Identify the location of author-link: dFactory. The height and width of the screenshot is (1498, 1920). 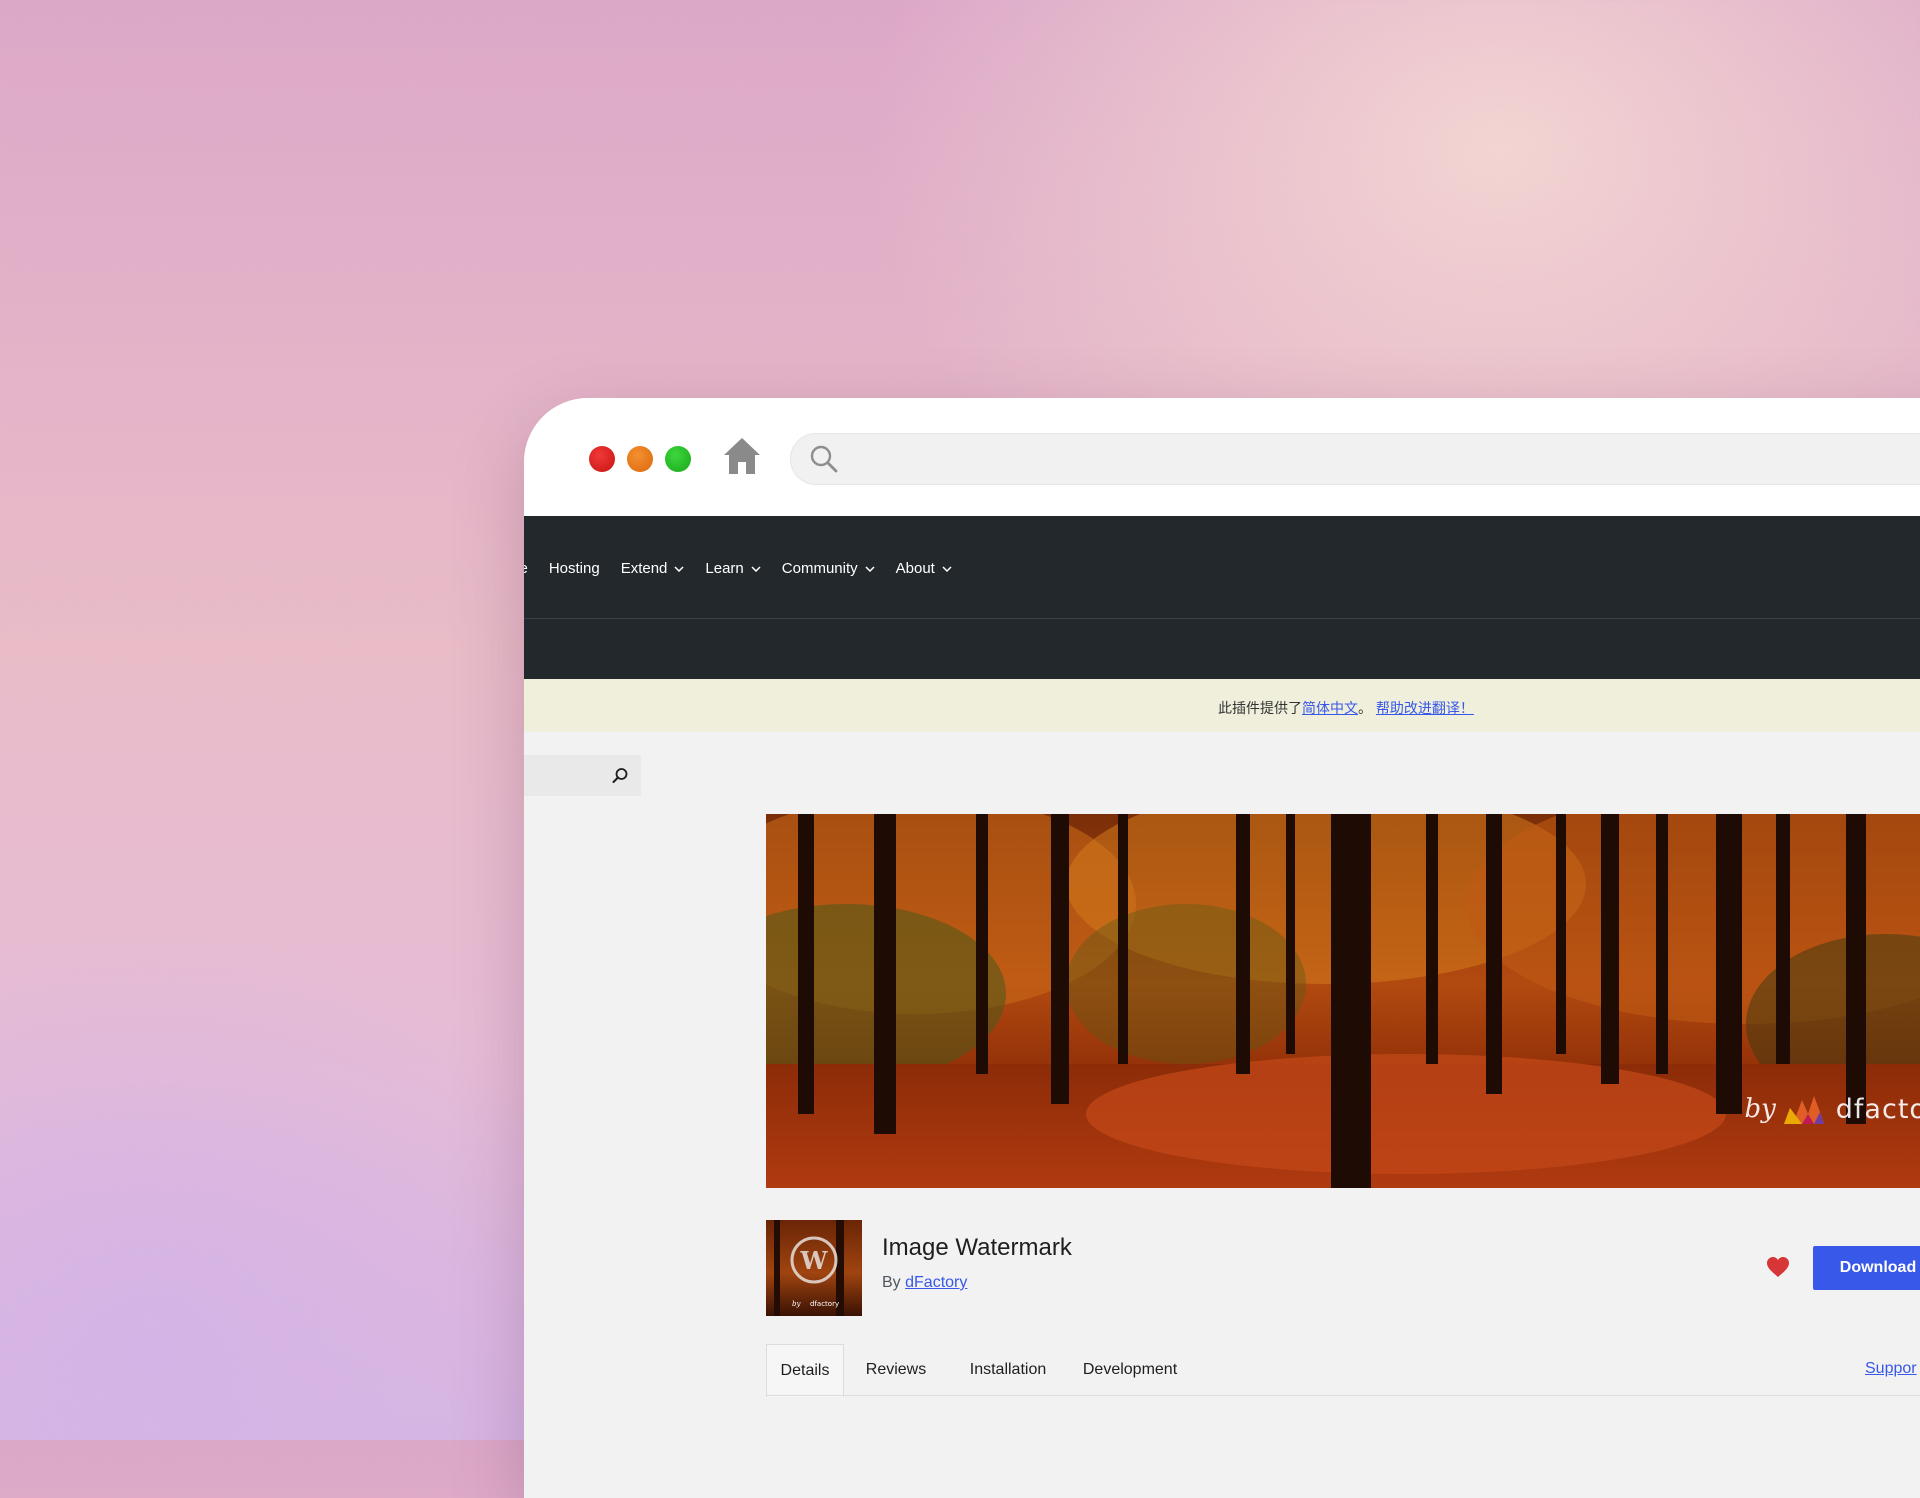
(936, 1282).